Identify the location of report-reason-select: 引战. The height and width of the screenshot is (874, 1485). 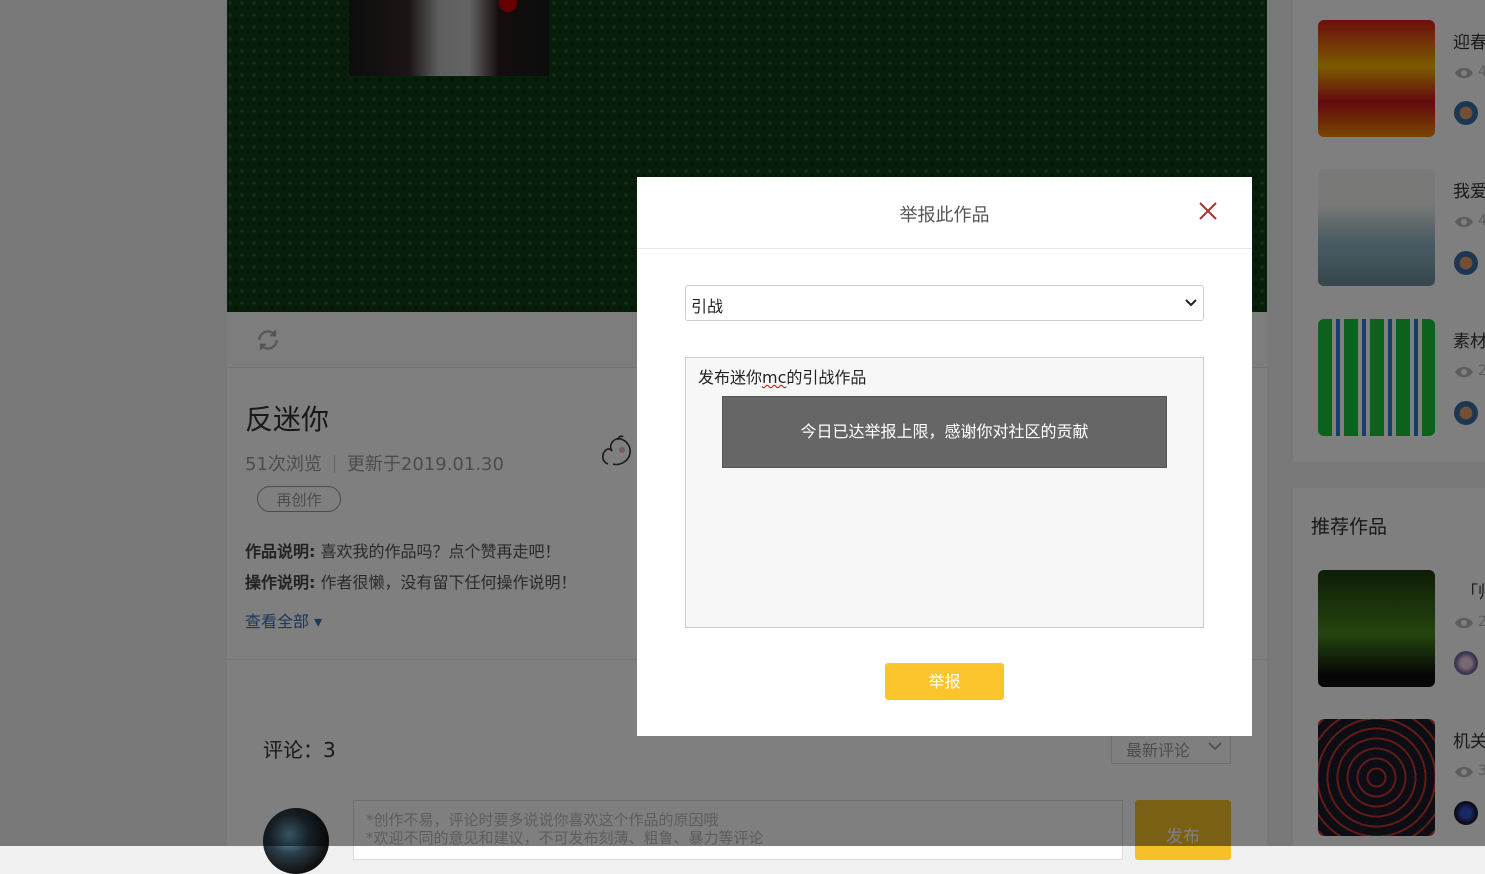
(944, 303).